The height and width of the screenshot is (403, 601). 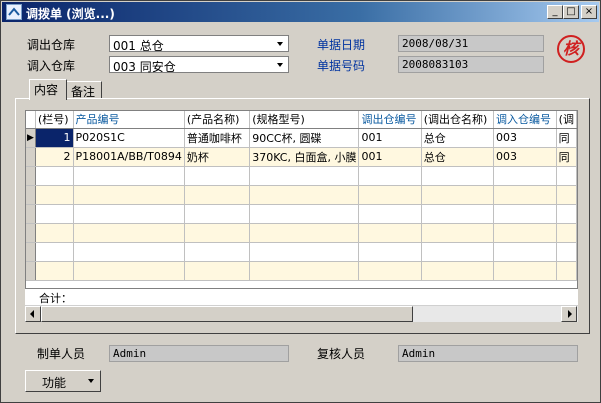 What do you see at coordinates (31, 271) in the screenshot?
I see `row-indicator` at bounding box center [31, 271].